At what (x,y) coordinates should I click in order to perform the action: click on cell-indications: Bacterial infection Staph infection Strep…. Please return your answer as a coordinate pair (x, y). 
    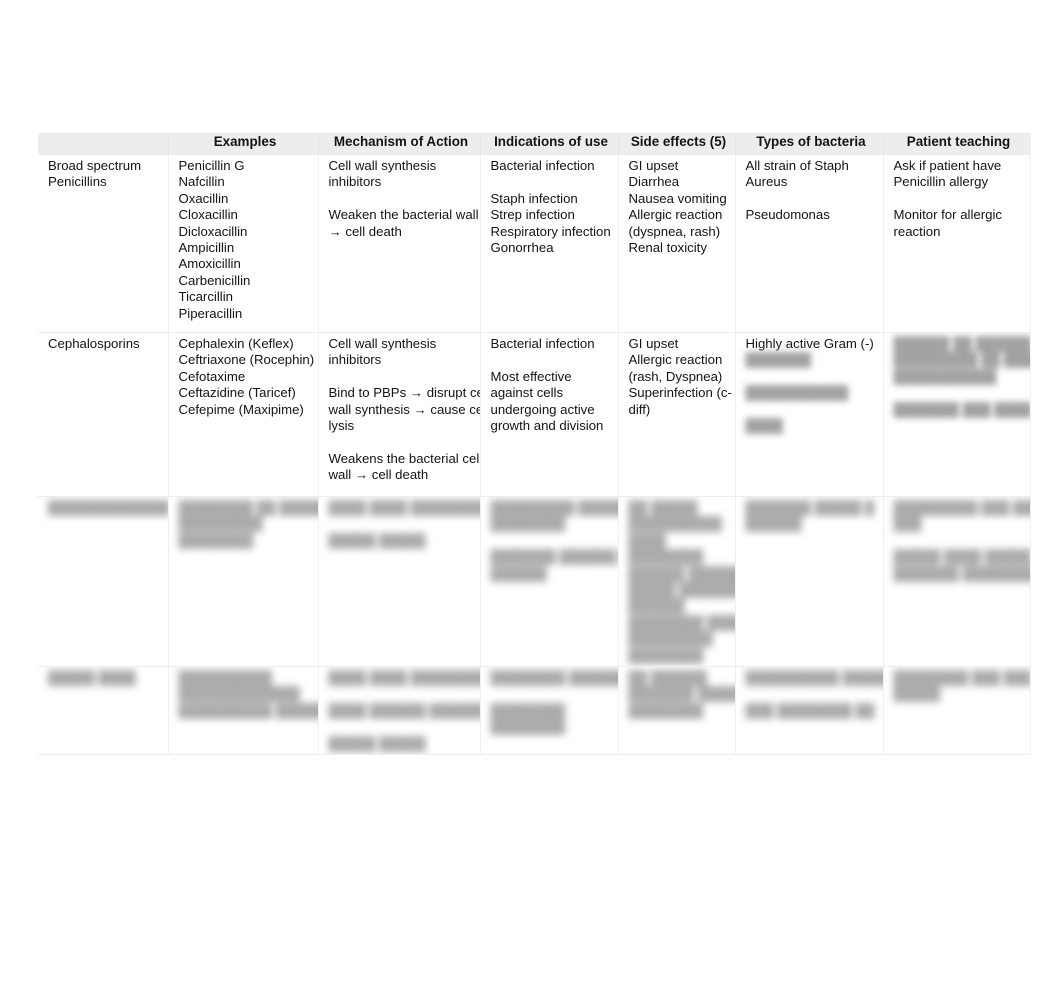
    Looking at the image, I should click on (549, 244).